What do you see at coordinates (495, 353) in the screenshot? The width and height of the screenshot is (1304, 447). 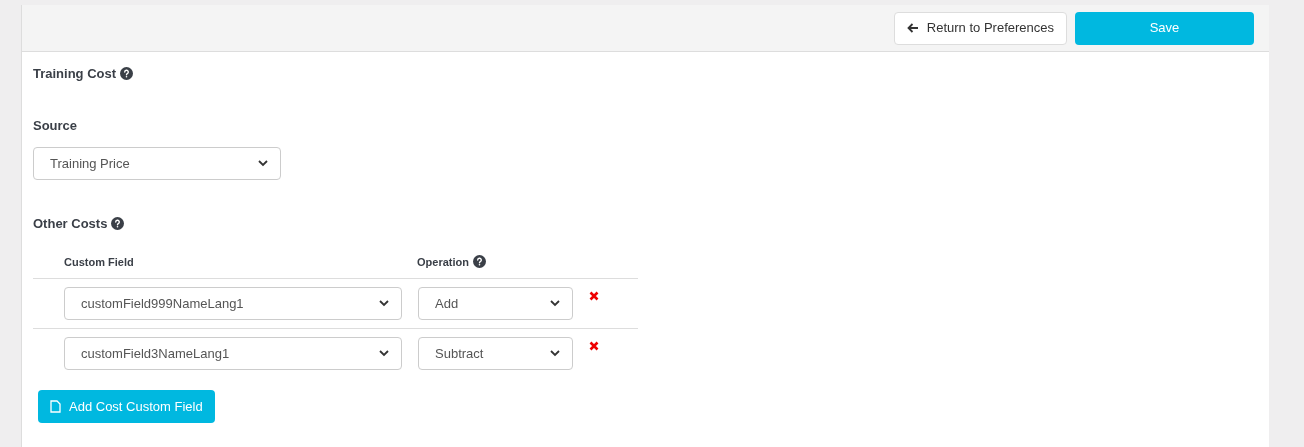 I see `select-field: Subtract` at bounding box center [495, 353].